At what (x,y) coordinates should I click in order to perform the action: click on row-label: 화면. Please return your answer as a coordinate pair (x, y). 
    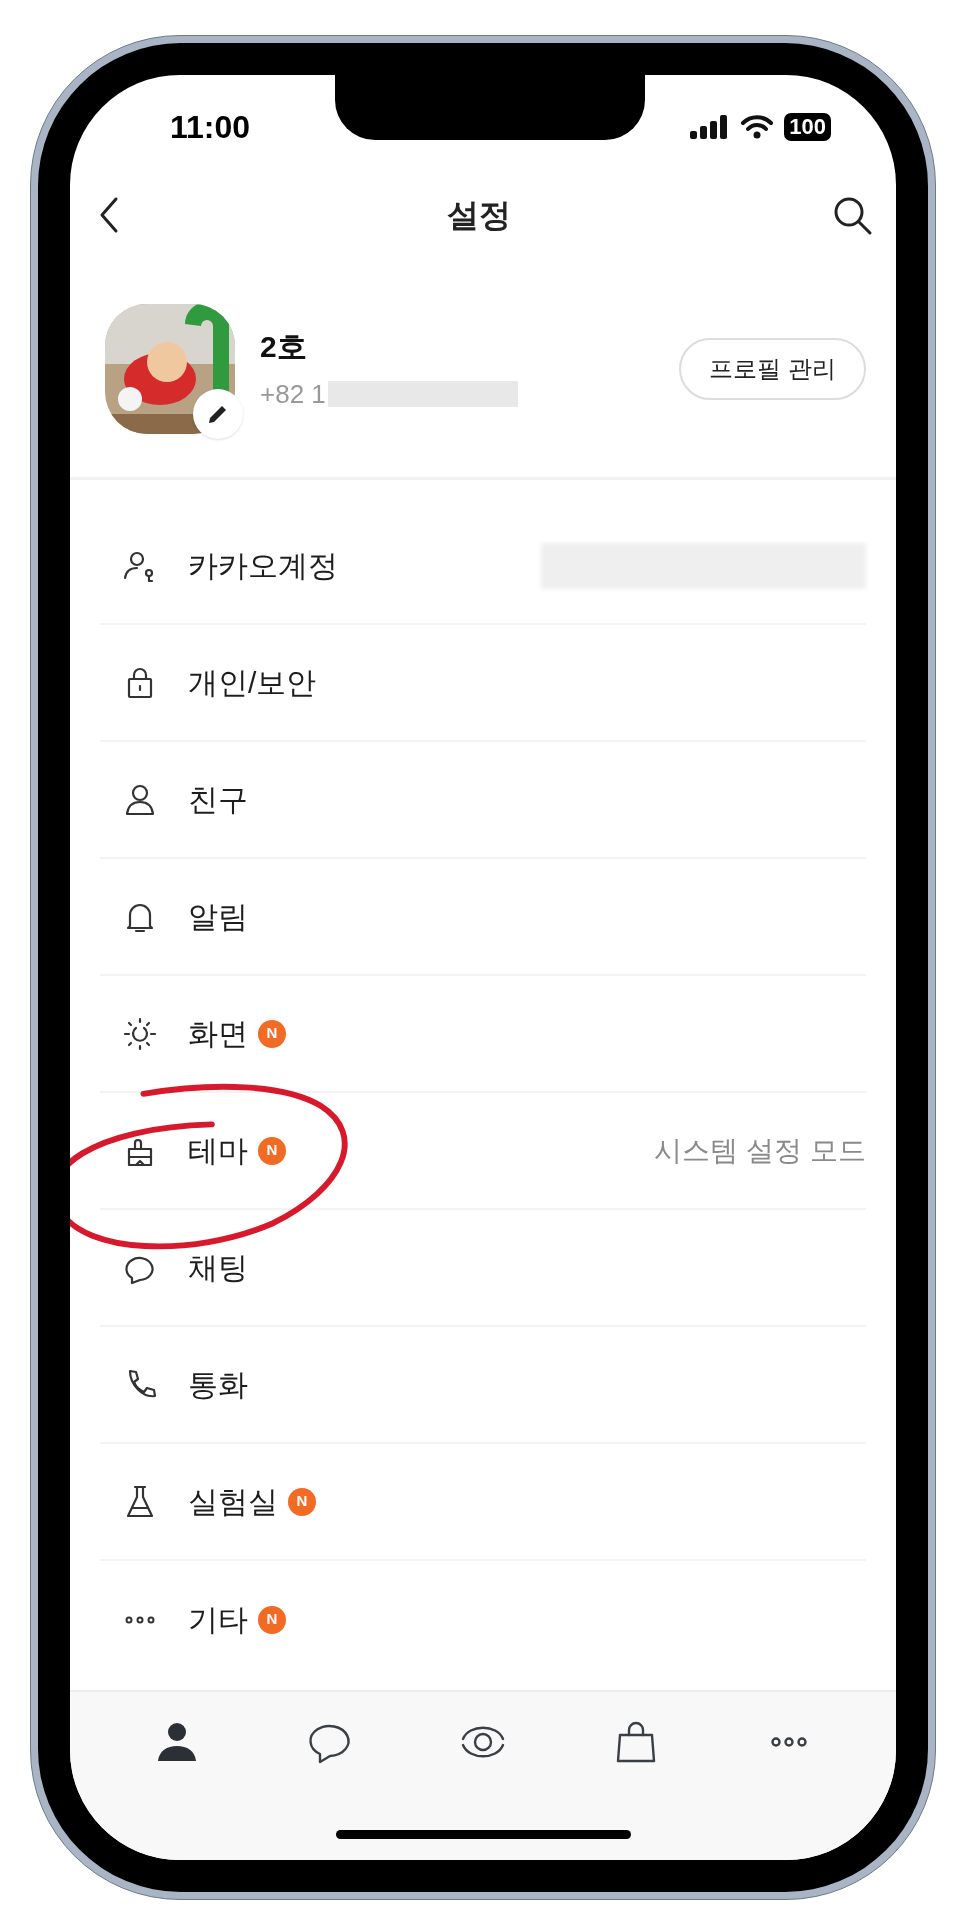
    Looking at the image, I should click on (218, 1034).